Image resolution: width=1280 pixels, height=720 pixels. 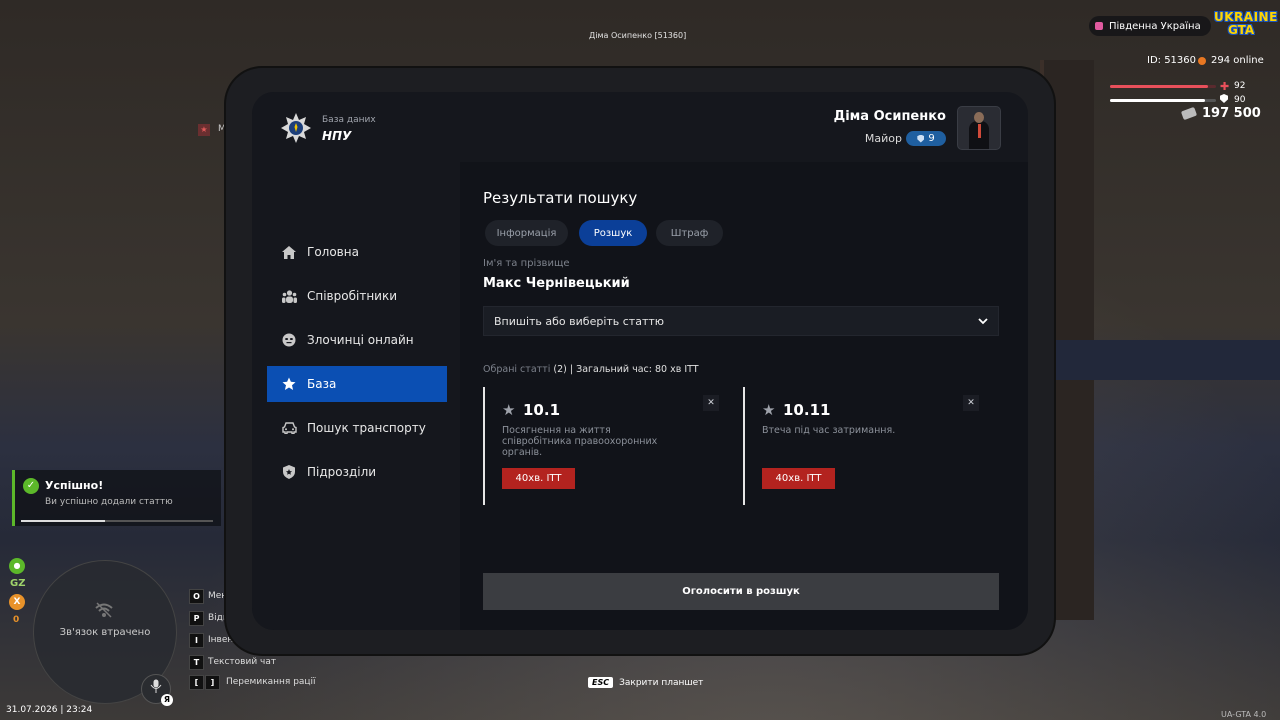 I want to click on article-select-placeholder: Впишіть або виберіть статтю, so click(x=579, y=321).